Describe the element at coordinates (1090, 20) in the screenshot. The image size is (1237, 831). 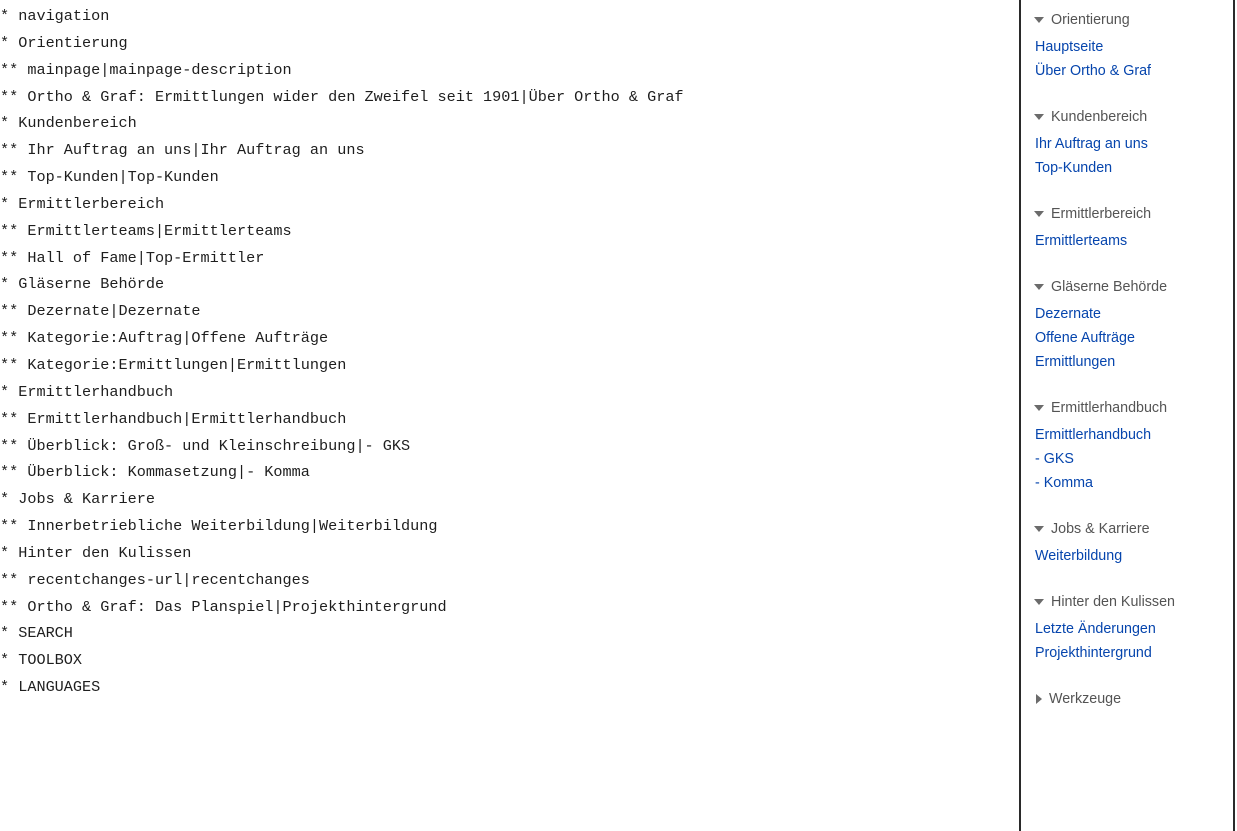
I see `portal-heading-label: Orientierung` at that location.